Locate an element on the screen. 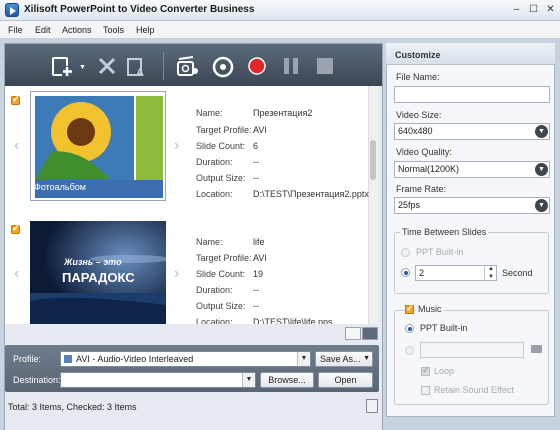 The height and width of the screenshot is (430, 560). video-quality-label: Video Quality: is located at coordinates (424, 152).